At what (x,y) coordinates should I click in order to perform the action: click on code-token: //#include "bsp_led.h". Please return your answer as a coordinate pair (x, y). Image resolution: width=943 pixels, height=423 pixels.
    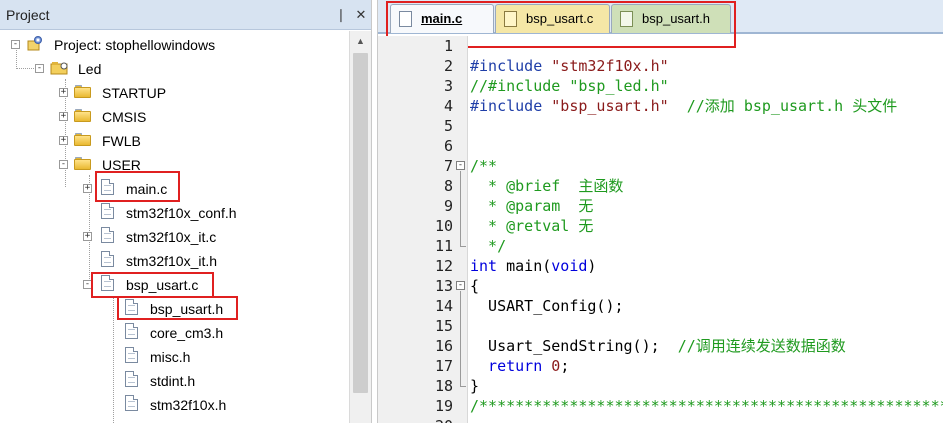
    Looking at the image, I should click on (569, 86).